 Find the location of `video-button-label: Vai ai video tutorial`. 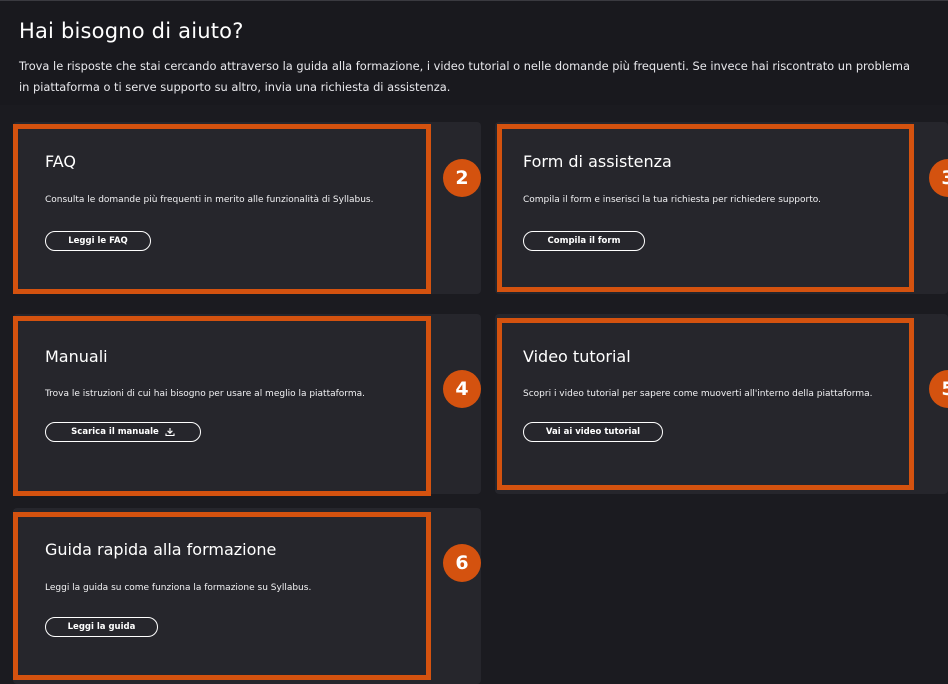

video-button-label: Vai ai video tutorial is located at coordinates (593, 432).